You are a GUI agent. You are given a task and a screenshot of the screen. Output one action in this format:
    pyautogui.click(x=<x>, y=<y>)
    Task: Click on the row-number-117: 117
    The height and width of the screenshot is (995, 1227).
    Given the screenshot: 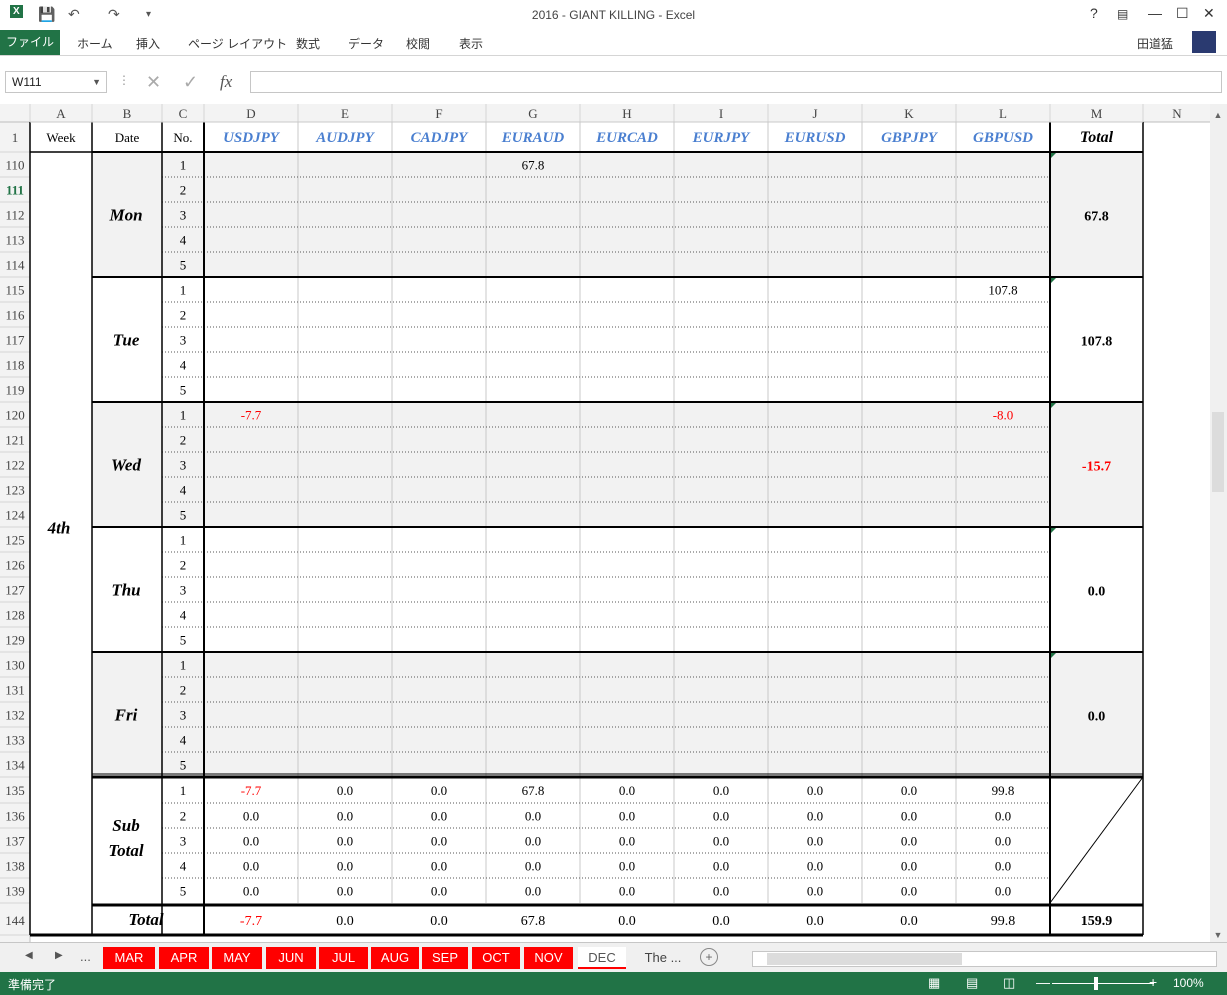 What is the action you would take?
    pyautogui.click(x=15, y=340)
    